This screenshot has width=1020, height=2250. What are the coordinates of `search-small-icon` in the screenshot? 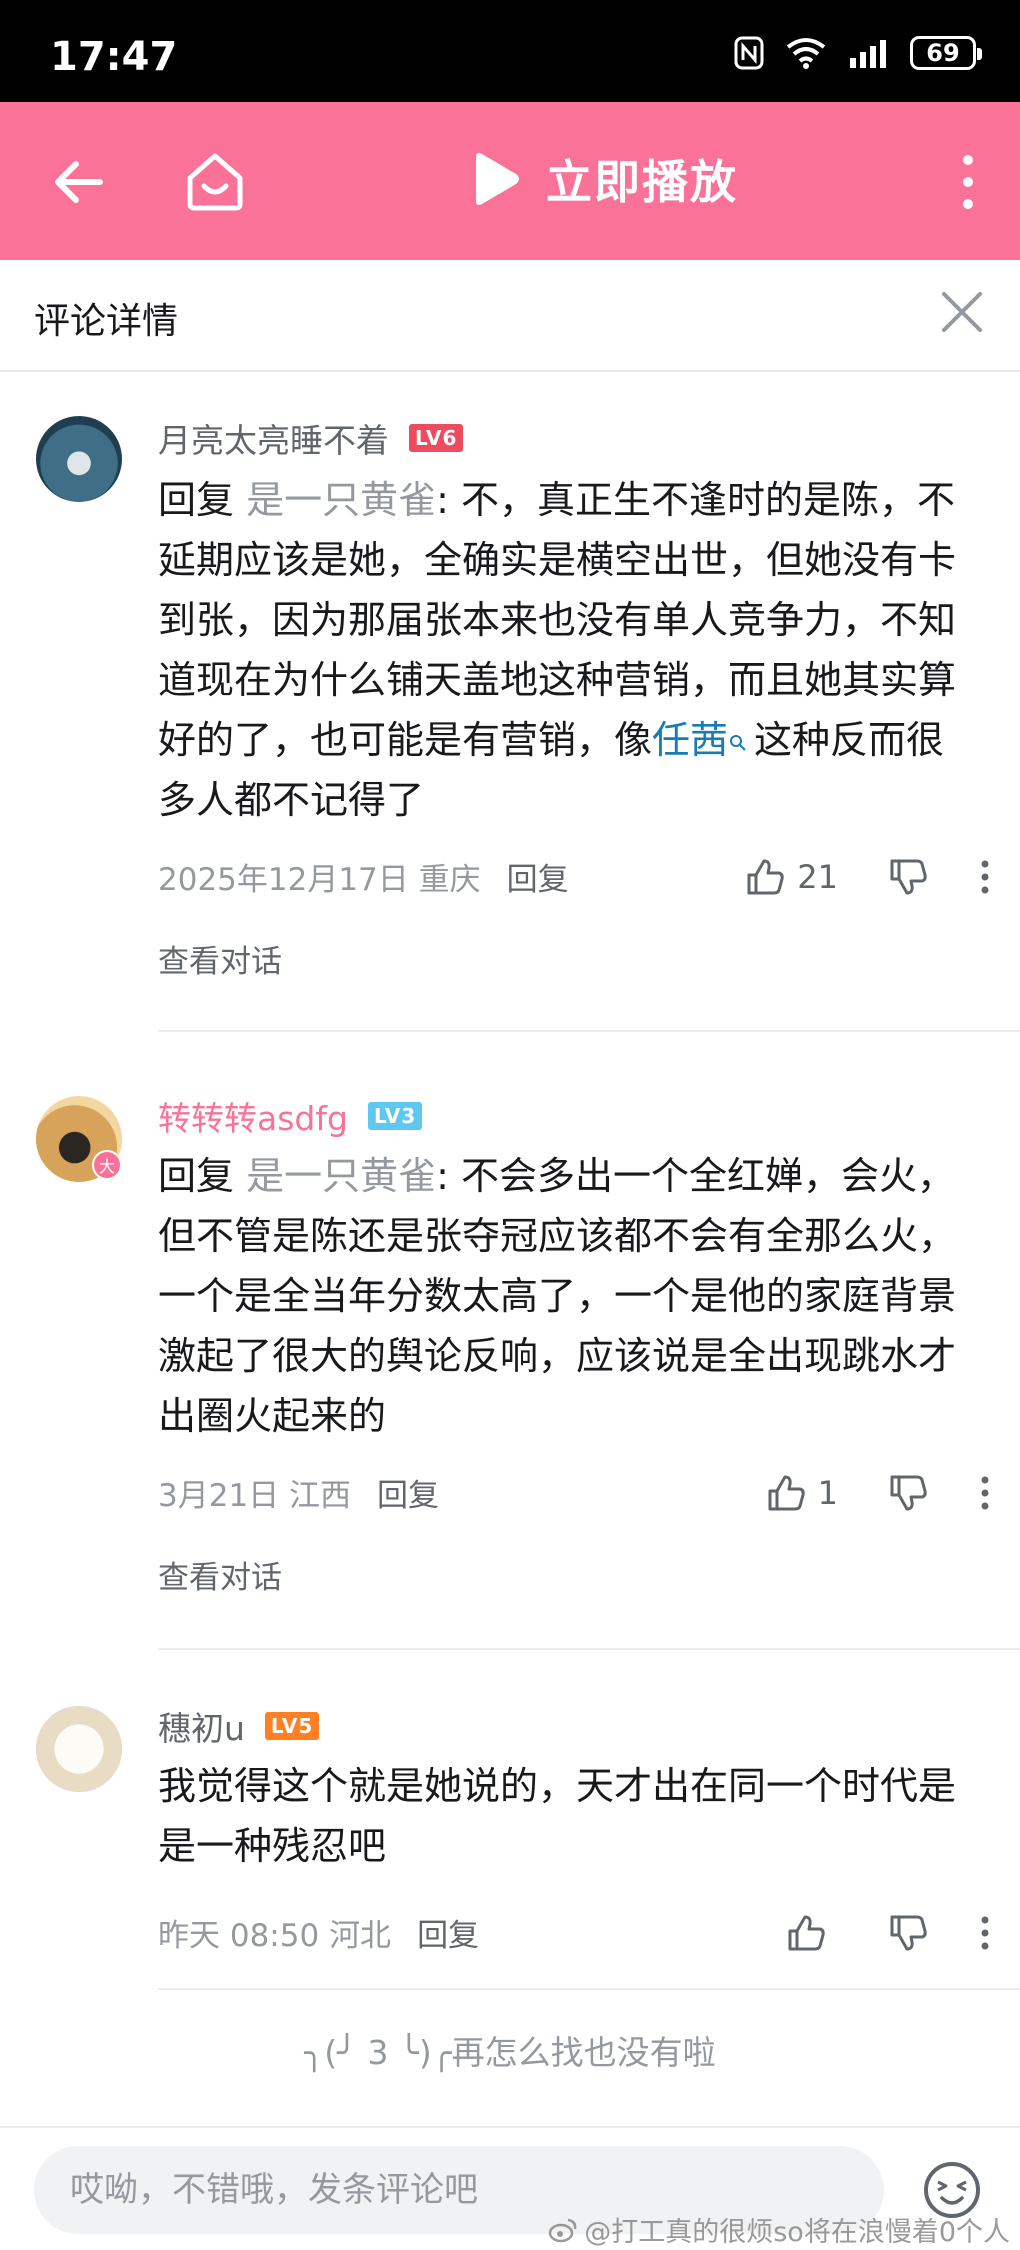 It's located at (738, 742).